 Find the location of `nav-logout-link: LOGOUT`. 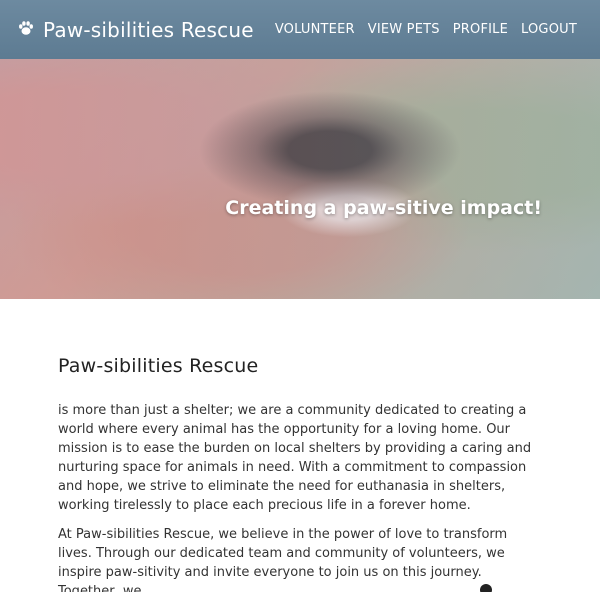

nav-logout-link: LOGOUT is located at coordinates (549, 29).